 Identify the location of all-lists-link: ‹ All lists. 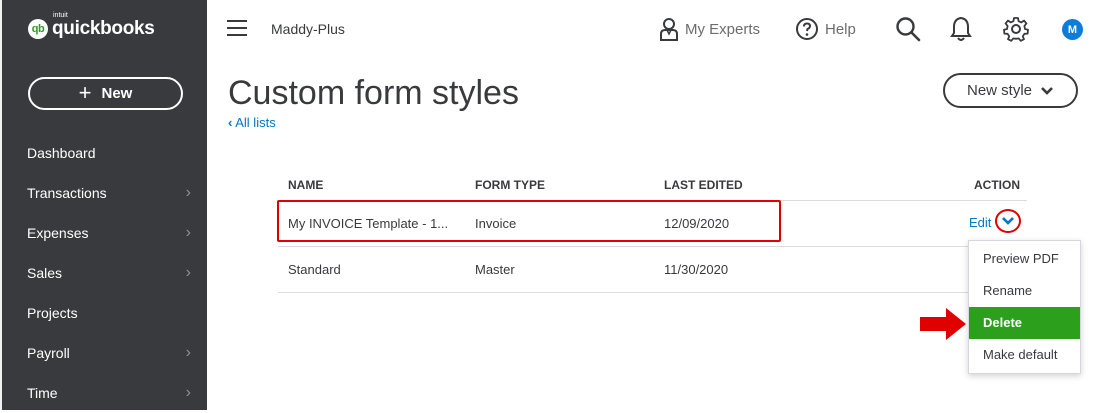
(252, 122).